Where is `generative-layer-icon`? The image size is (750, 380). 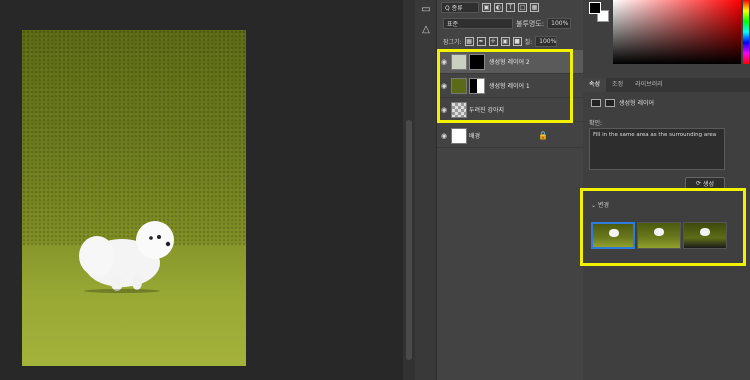
generative-layer-icon is located at coordinates (596, 102).